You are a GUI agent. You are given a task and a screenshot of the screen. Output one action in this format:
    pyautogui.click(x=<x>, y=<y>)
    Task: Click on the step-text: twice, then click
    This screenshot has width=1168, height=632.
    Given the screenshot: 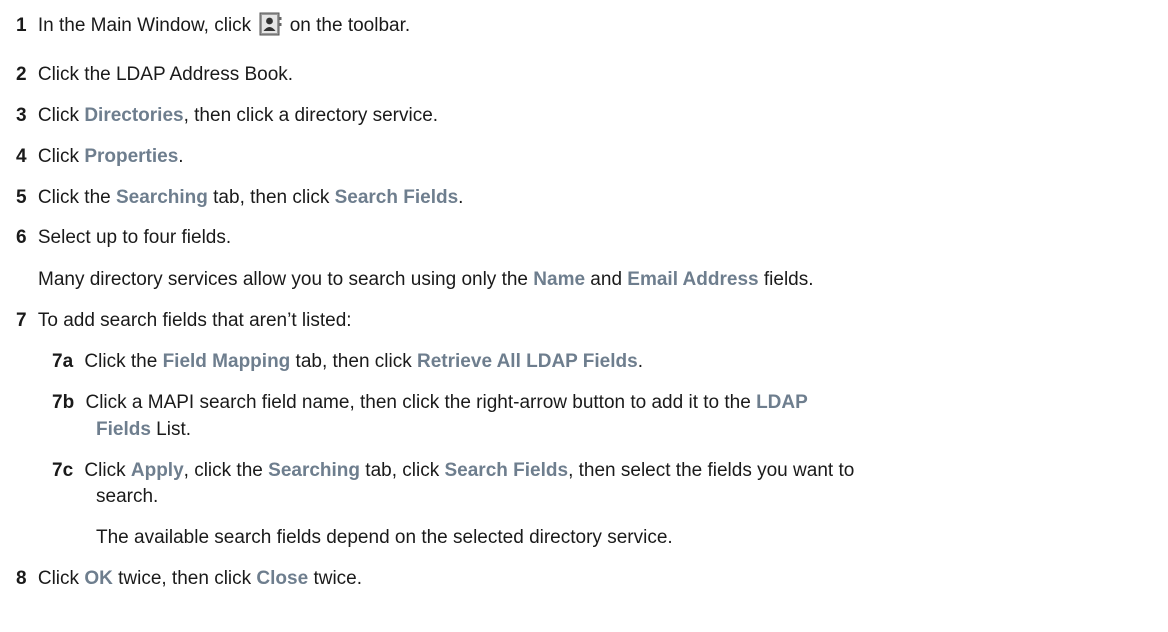 What is the action you would take?
    pyautogui.click(x=184, y=578)
    